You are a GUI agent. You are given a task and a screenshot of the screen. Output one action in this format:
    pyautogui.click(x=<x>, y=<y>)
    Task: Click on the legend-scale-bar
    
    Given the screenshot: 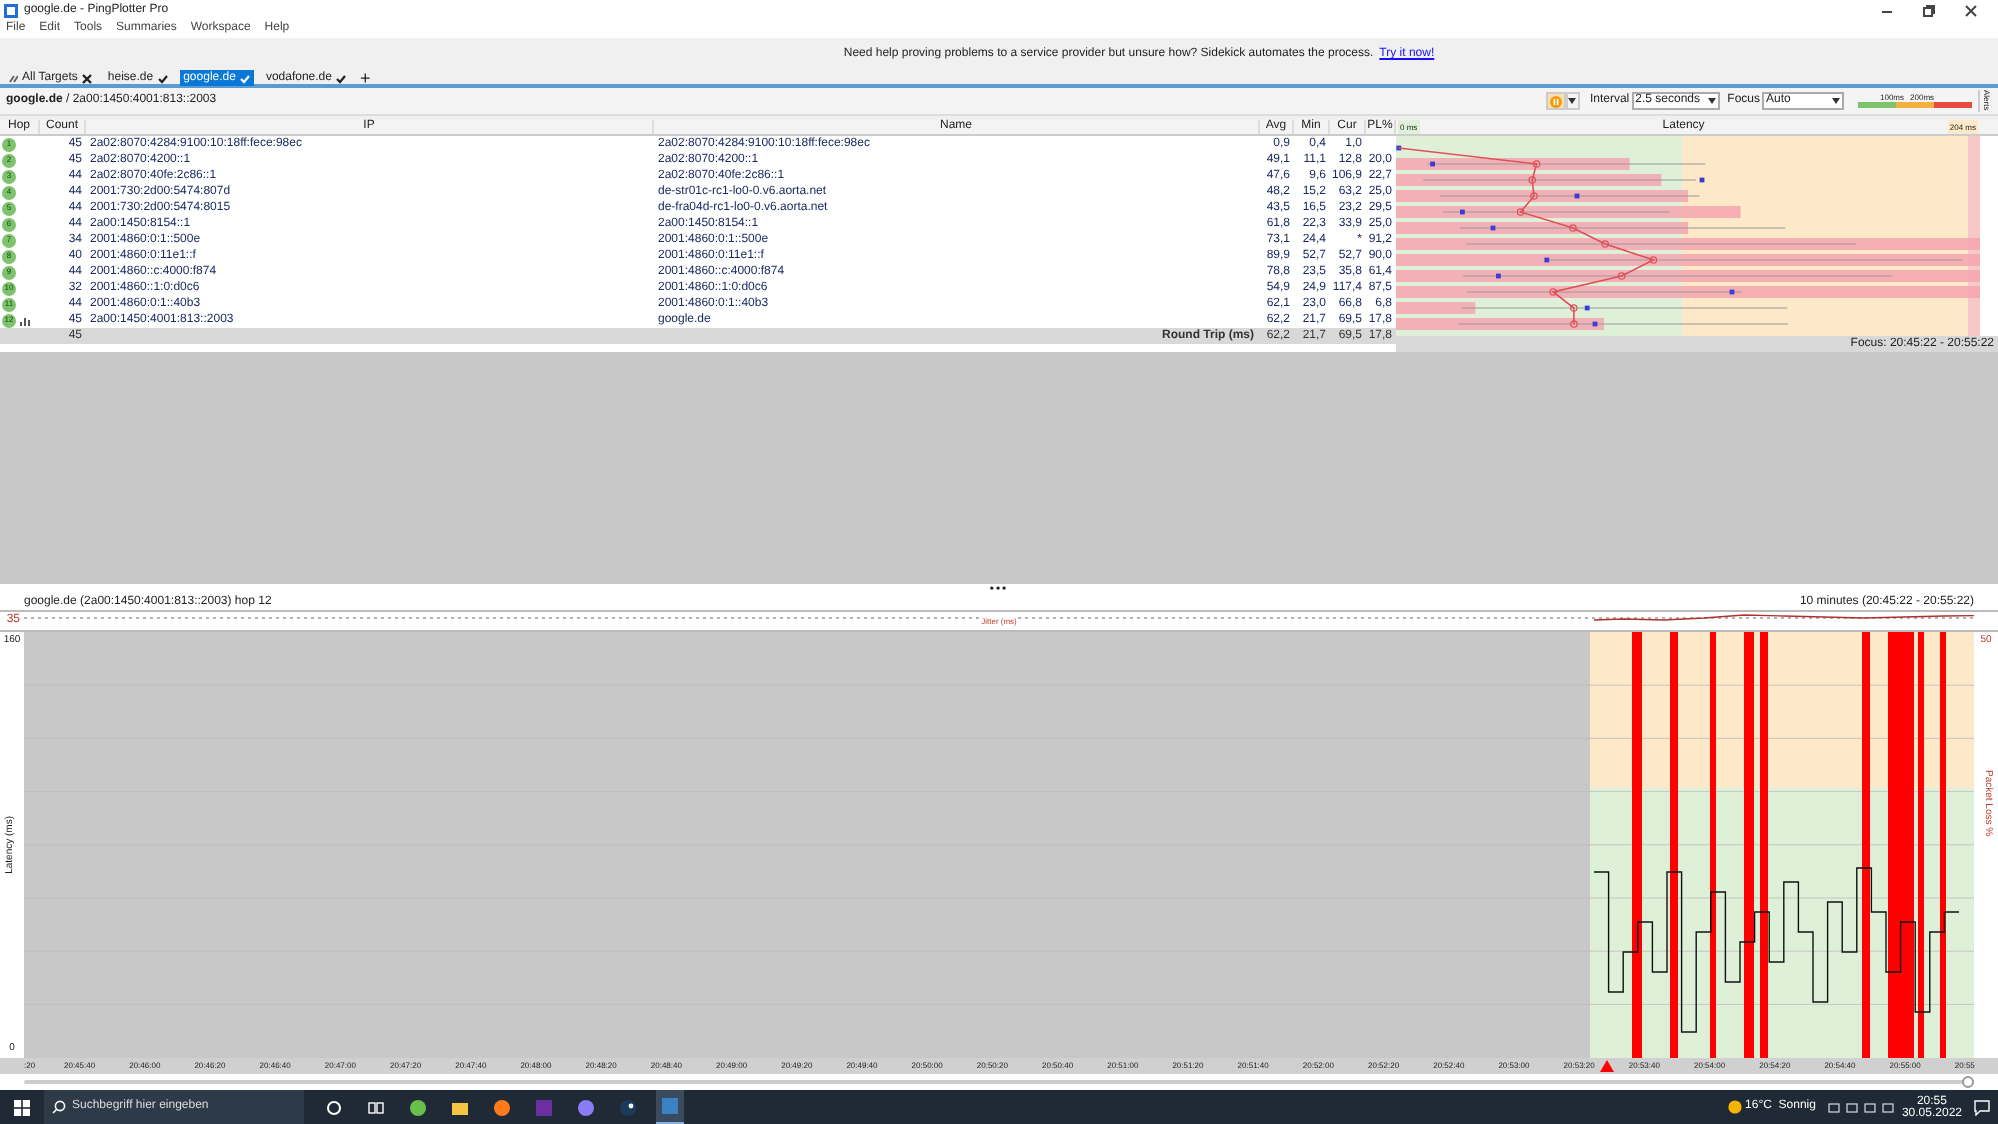 What is the action you would take?
    pyautogui.click(x=1915, y=105)
    